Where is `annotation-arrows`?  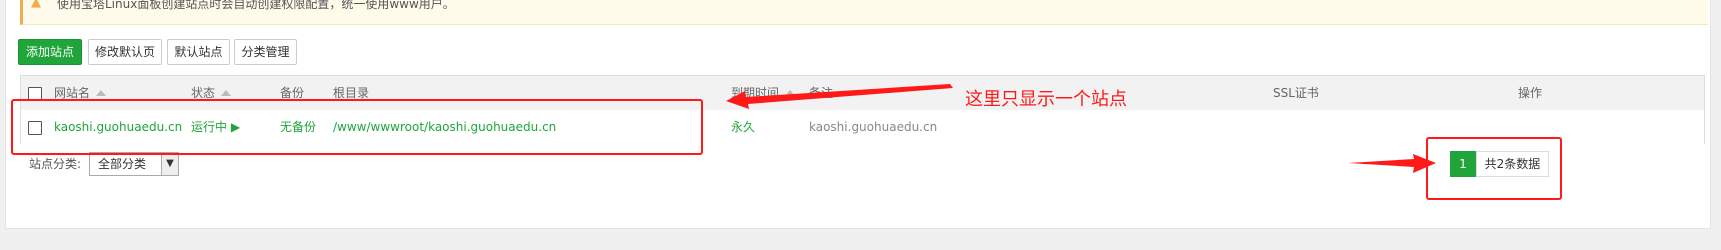 annotation-arrows is located at coordinates (1081, 128).